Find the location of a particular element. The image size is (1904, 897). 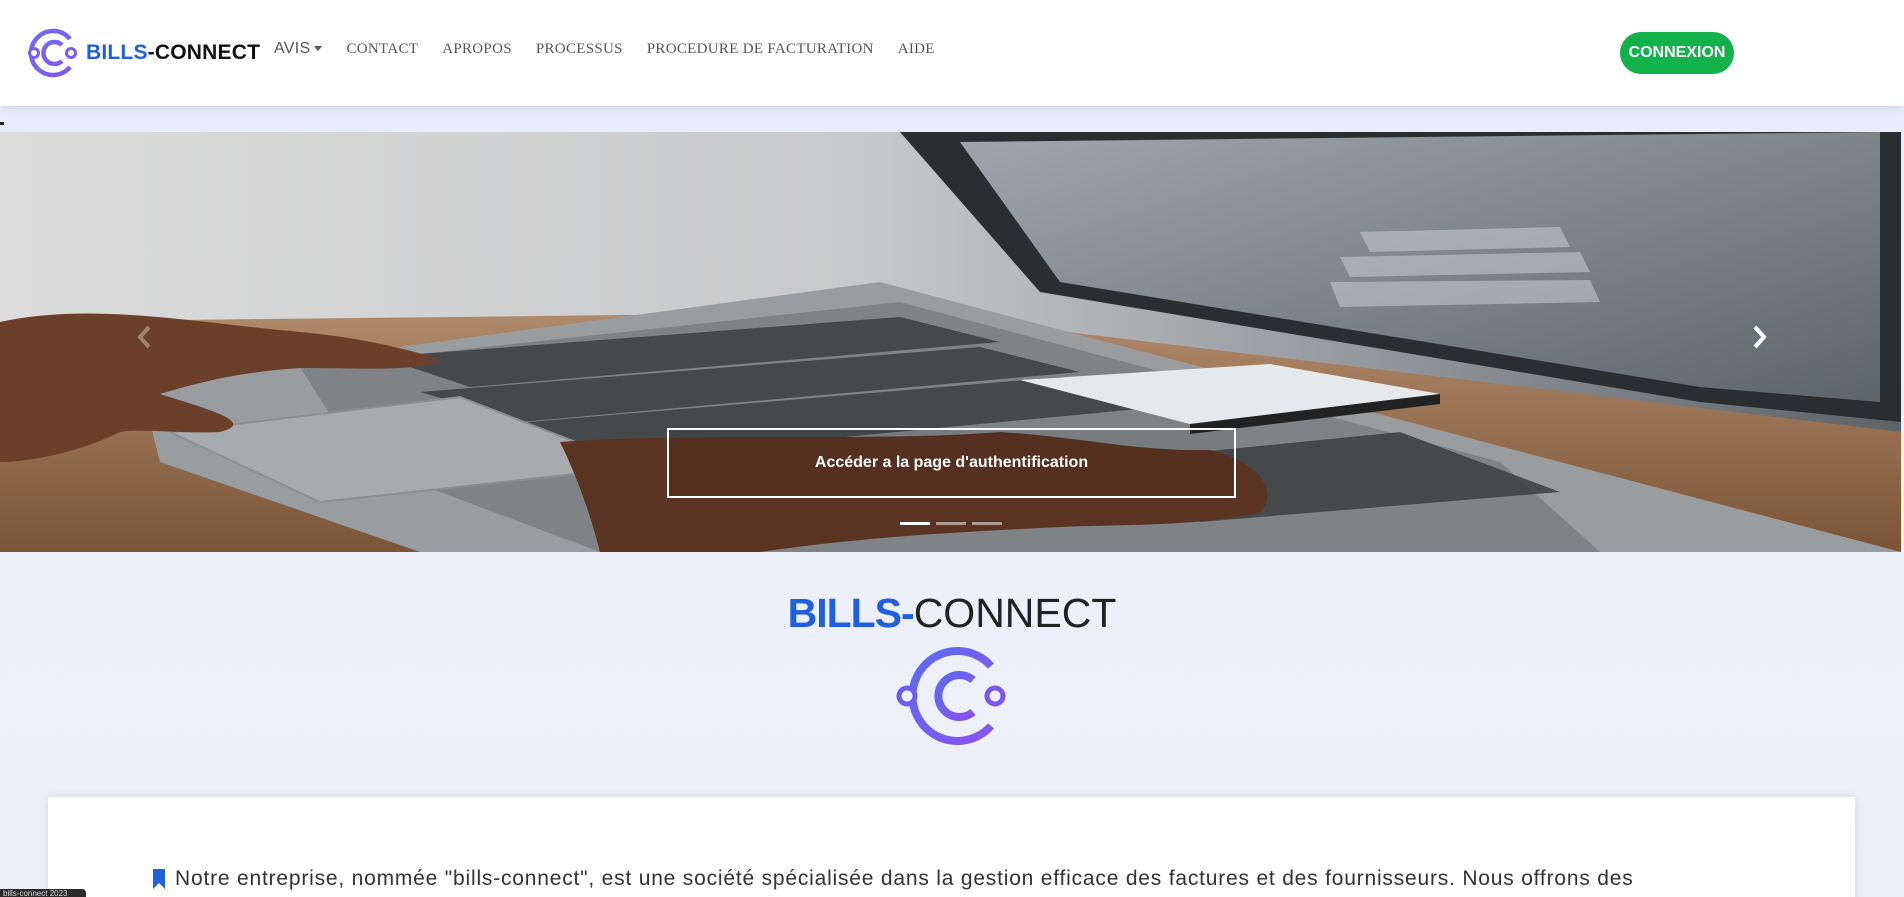

section-title: BILLS-CONNECT is located at coordinates (952, 613).